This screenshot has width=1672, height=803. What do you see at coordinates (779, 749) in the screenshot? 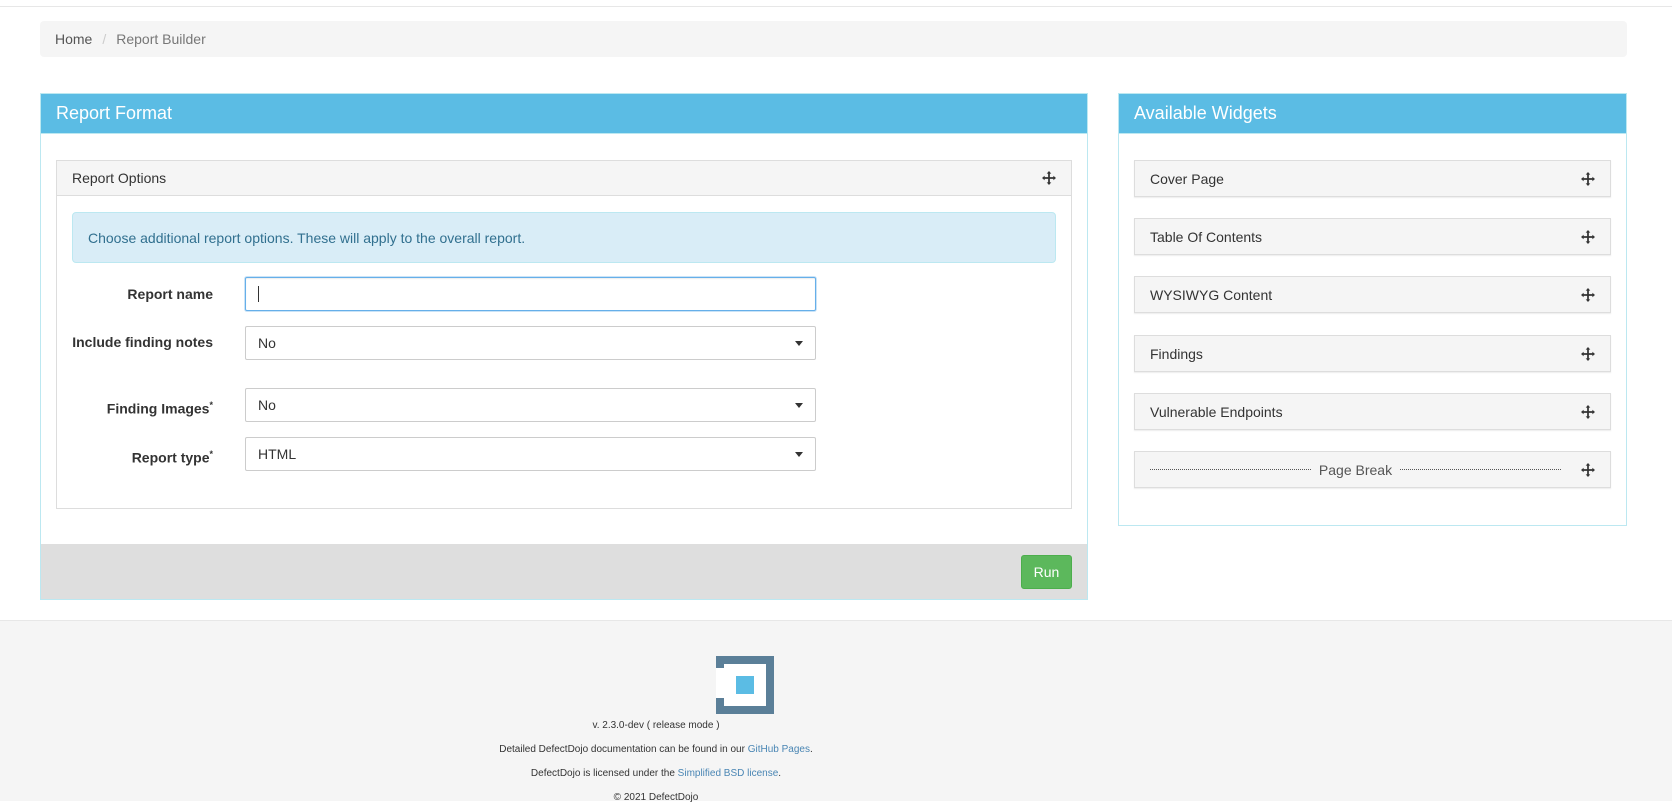
I see `github-pages-link: GitHub Pages` at bounding box center [779, 749].